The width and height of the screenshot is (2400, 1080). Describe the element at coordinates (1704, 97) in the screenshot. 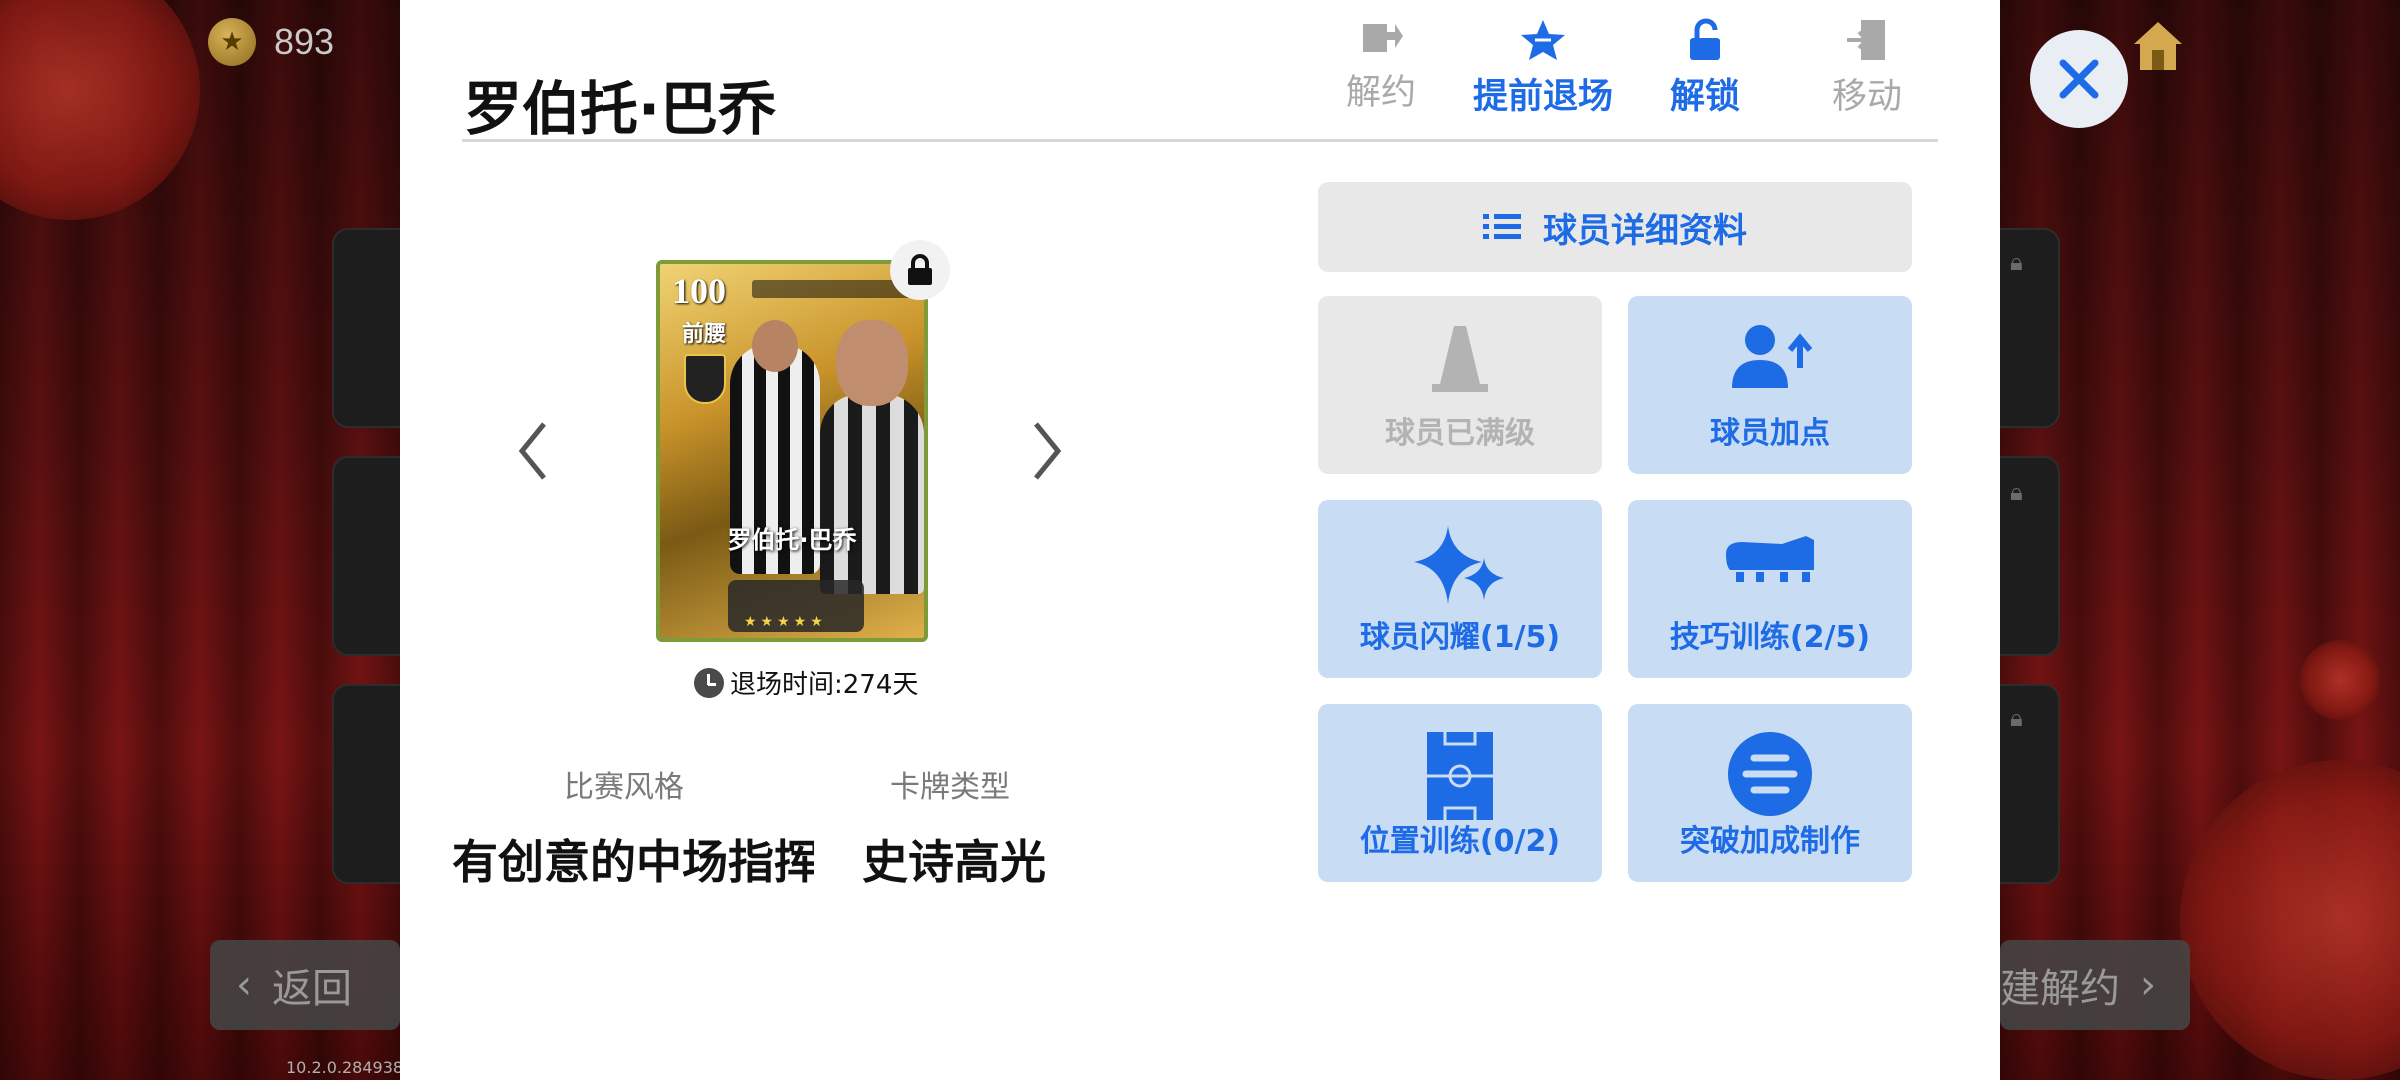

I see `unlock-label: 解锁` at that location.